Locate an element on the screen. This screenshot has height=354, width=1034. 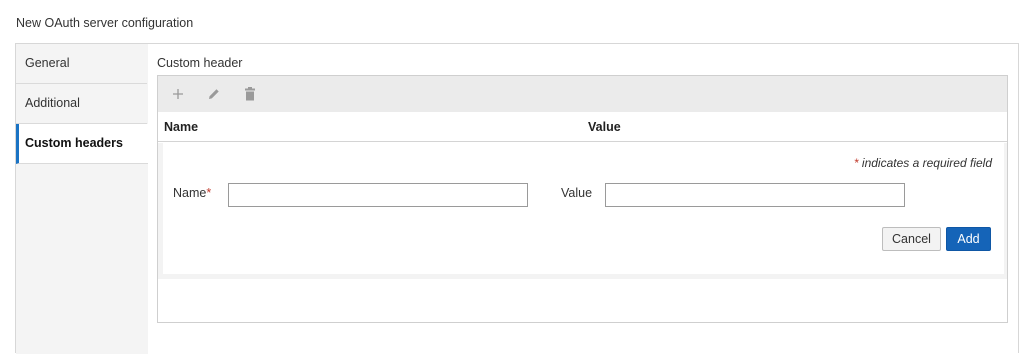
name-input is located at coordinates (378, 195).